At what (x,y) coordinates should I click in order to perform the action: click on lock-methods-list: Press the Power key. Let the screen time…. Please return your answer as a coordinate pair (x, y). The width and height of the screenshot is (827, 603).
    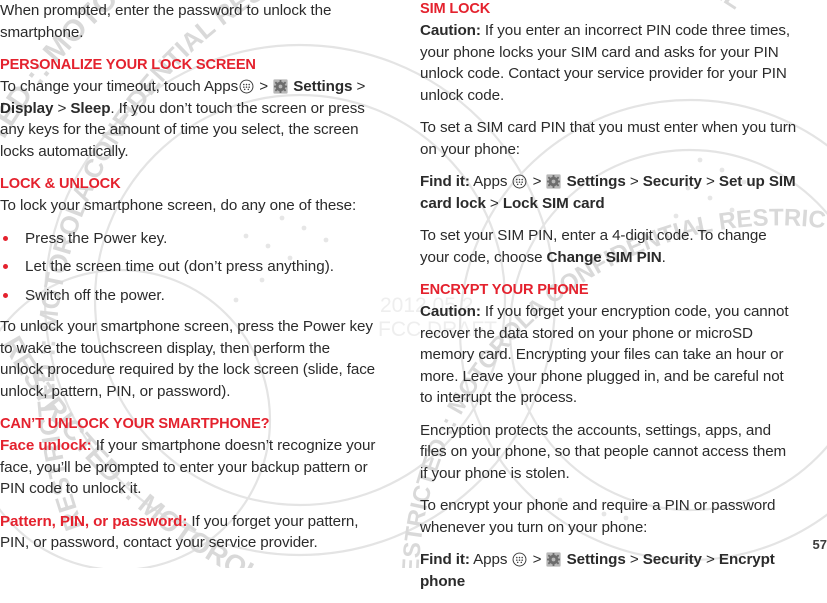
    Looking at the image, I should click on (188, 267).